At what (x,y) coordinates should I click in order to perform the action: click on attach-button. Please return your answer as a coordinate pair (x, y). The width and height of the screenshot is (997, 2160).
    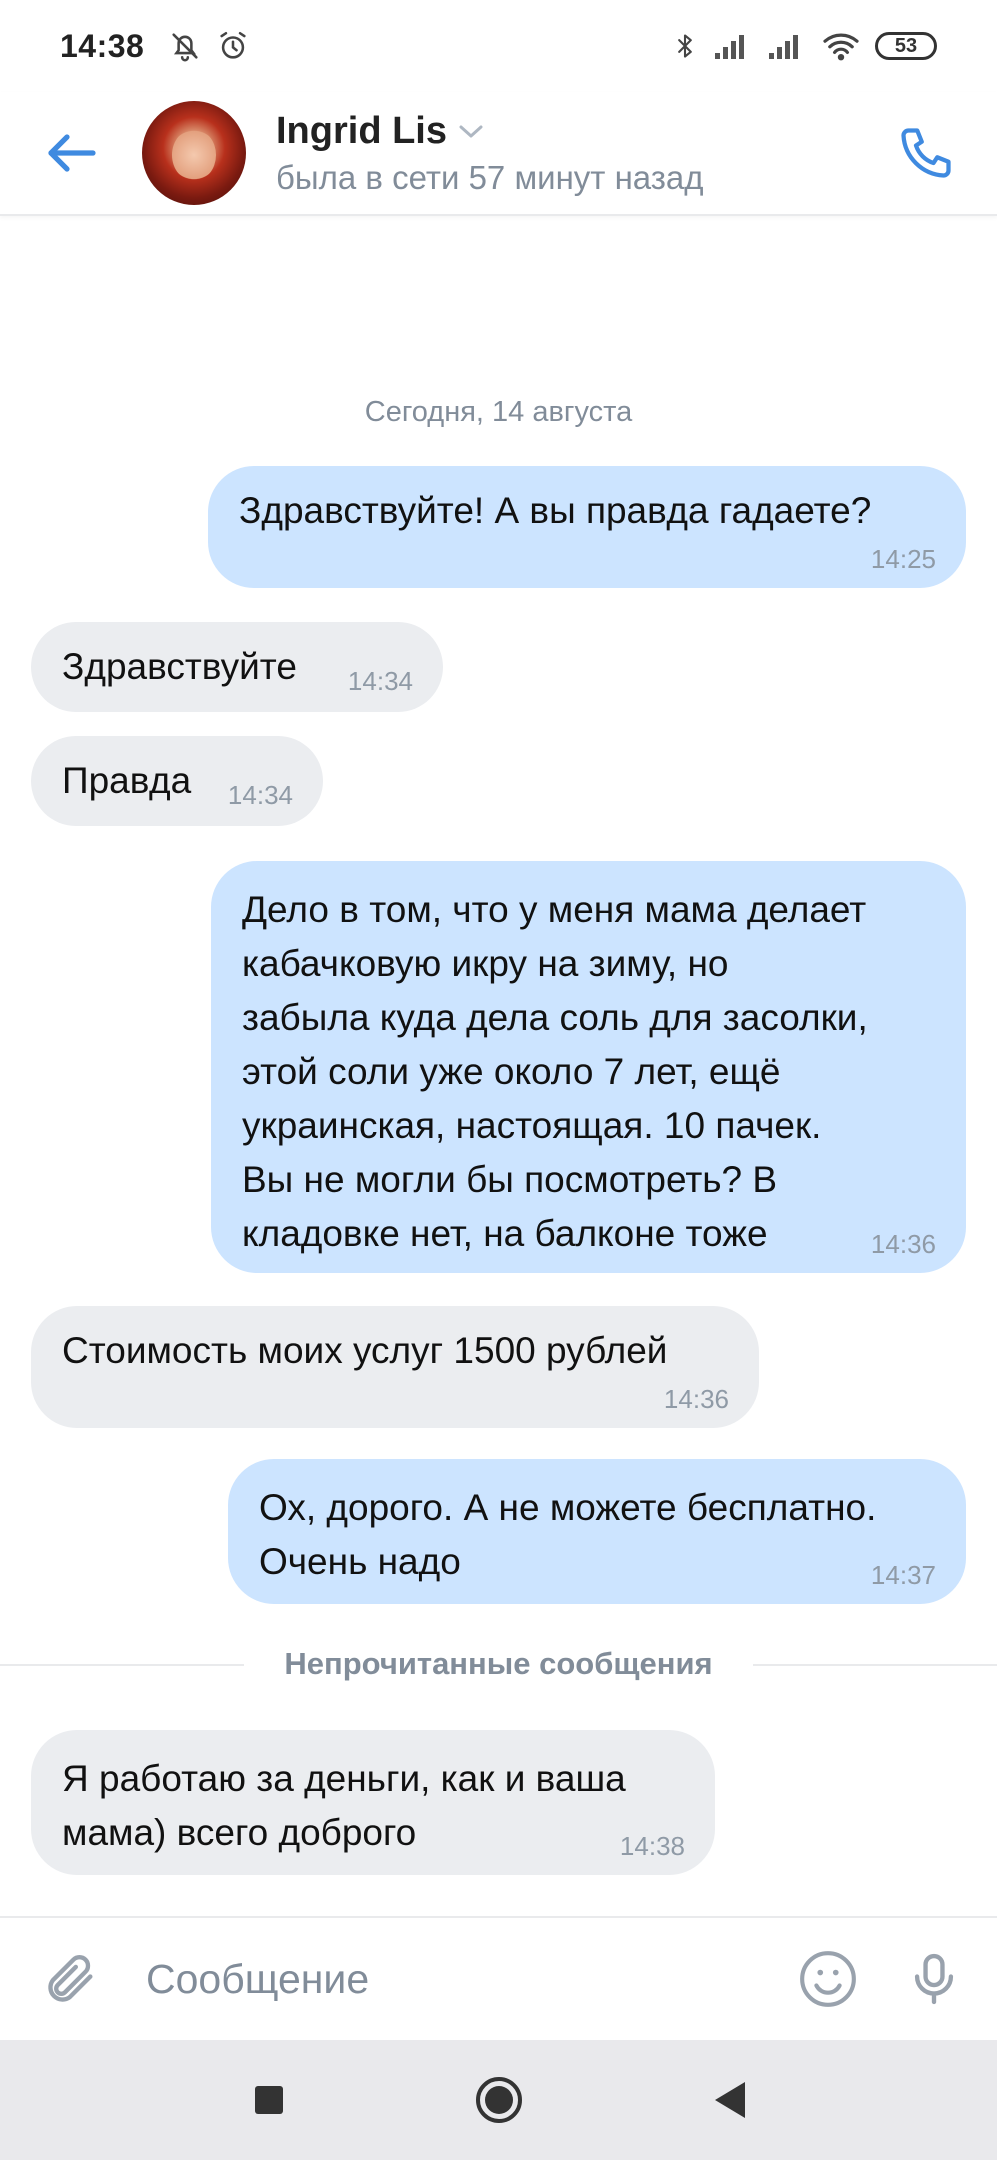
    Looking at the image, I should click on (71, 1979).